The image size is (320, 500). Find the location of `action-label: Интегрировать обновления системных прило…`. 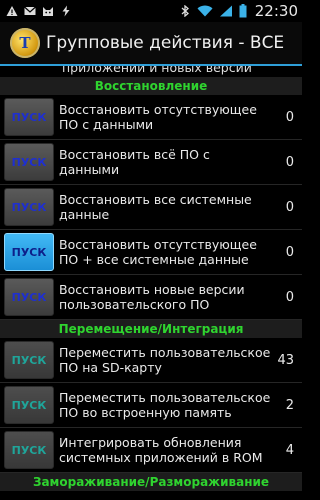

action-label: Интегрировать обновления системных прило… is located at coordinates (161, 450).